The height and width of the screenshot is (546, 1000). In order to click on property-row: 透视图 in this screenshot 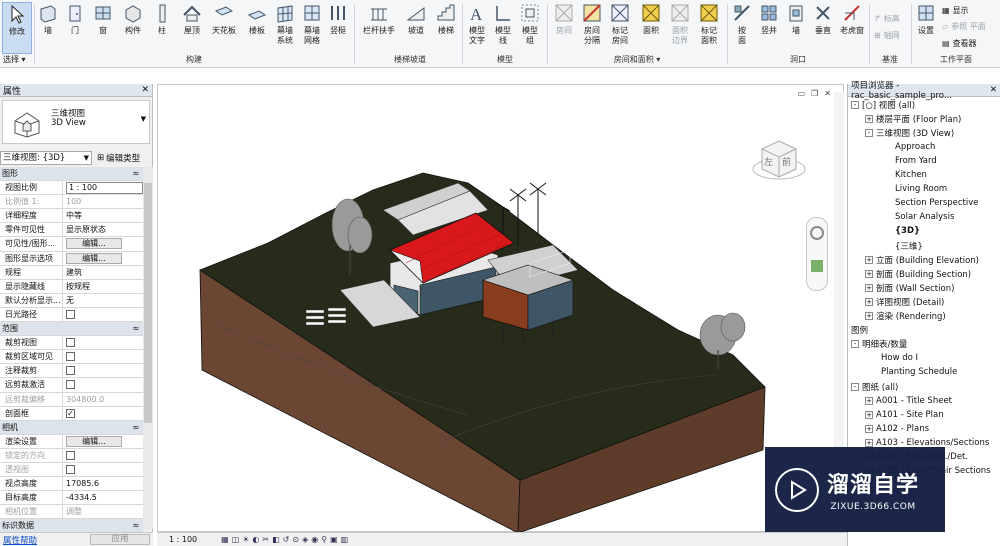, I will do `click(71, 470)`.